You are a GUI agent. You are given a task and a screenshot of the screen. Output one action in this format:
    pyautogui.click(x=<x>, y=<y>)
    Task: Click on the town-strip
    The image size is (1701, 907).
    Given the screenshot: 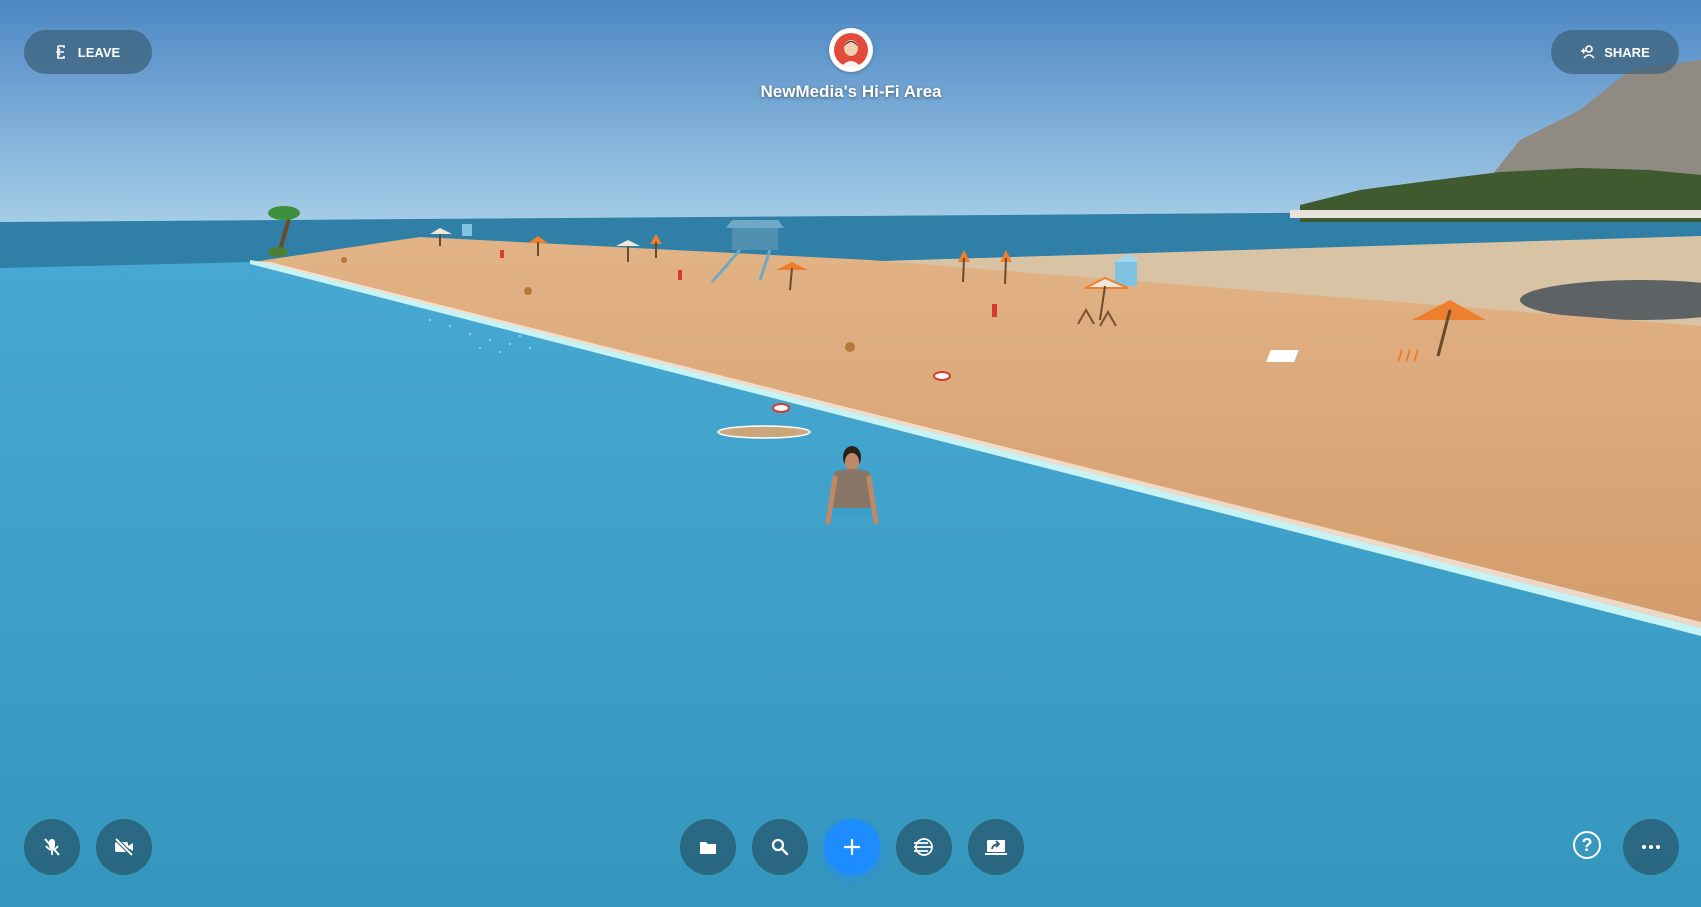 What is the action you would take?
    pyautogui.click(x=1495, y=214)
    